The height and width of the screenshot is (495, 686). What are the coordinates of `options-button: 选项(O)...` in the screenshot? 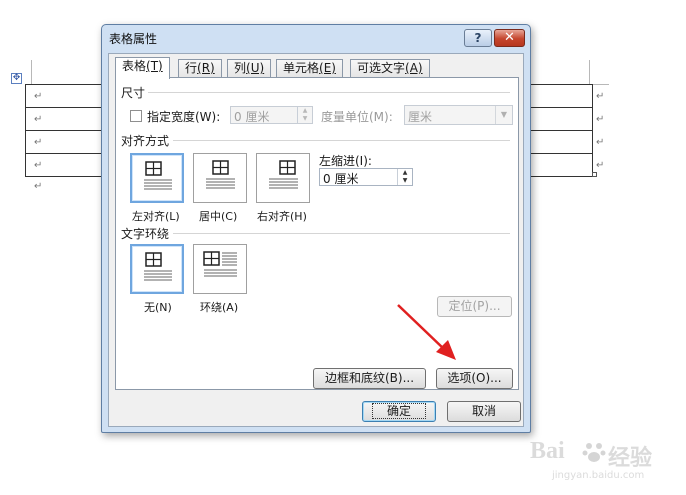 It's located at (474, 378).